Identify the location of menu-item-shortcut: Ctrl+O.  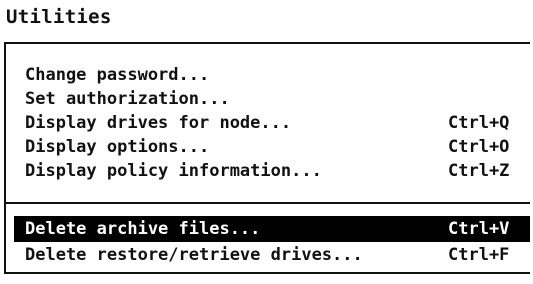
(479, 147).